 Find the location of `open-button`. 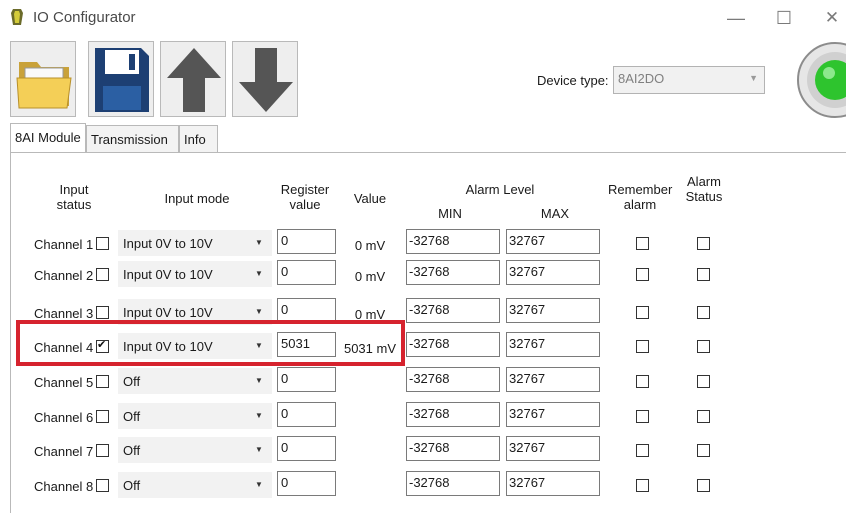

open-button is located at coordinates (43, 79).